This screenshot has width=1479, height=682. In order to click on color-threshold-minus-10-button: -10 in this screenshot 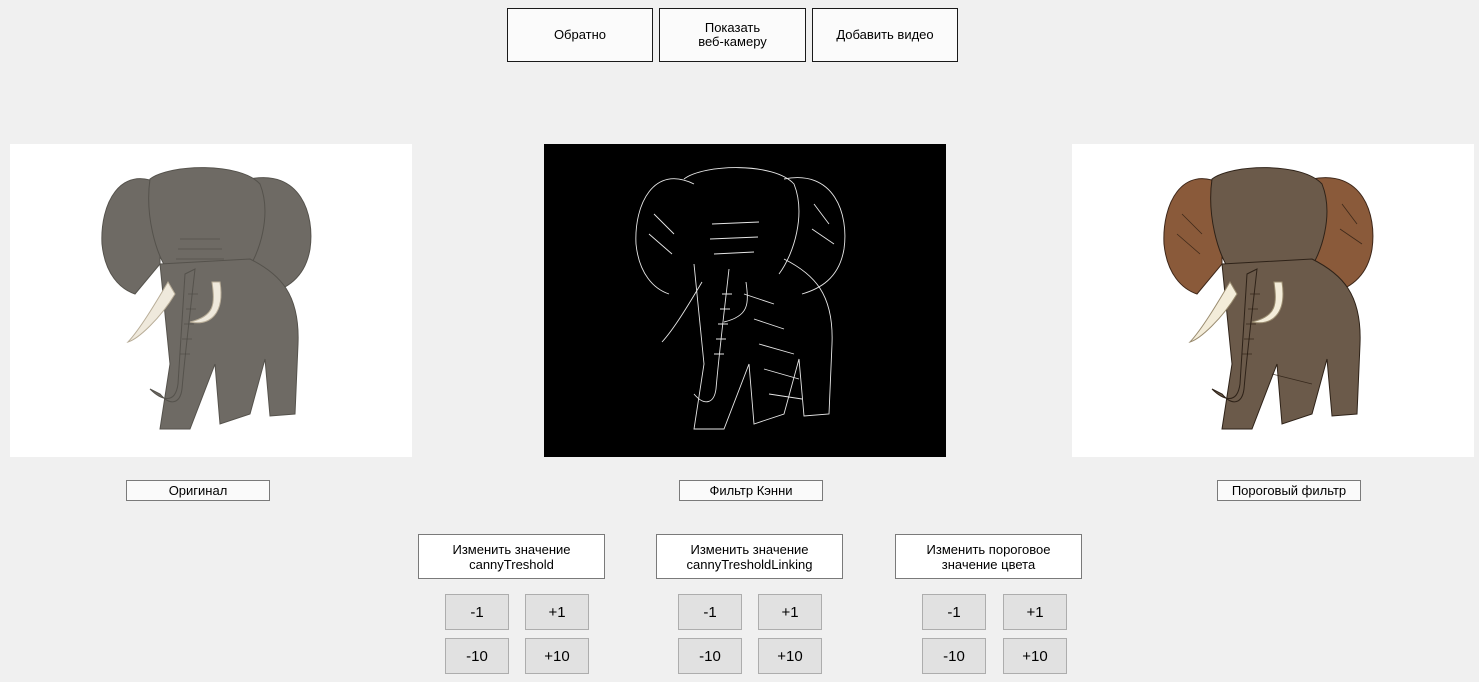, I will do `click(954, 656)`.